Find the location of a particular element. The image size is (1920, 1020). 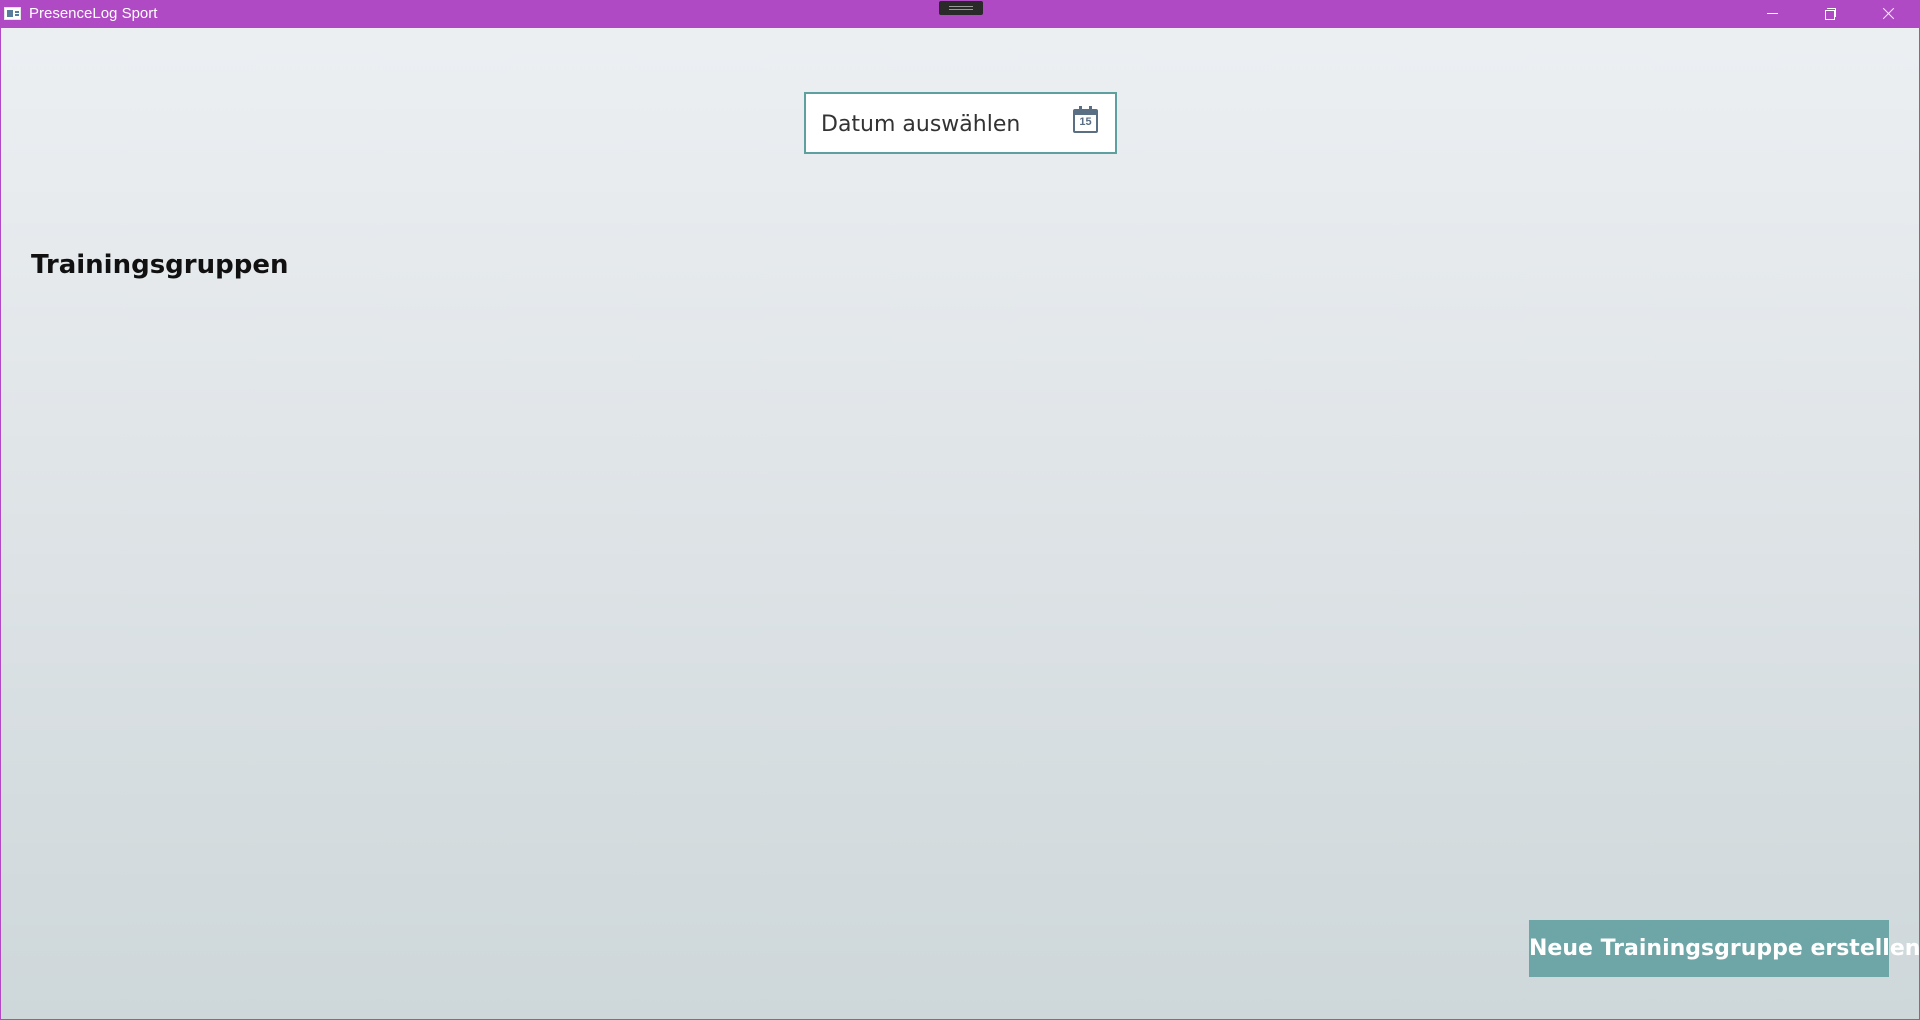

date-picker-placeholder: Datum auswählen is located at coordinates (921, 124).